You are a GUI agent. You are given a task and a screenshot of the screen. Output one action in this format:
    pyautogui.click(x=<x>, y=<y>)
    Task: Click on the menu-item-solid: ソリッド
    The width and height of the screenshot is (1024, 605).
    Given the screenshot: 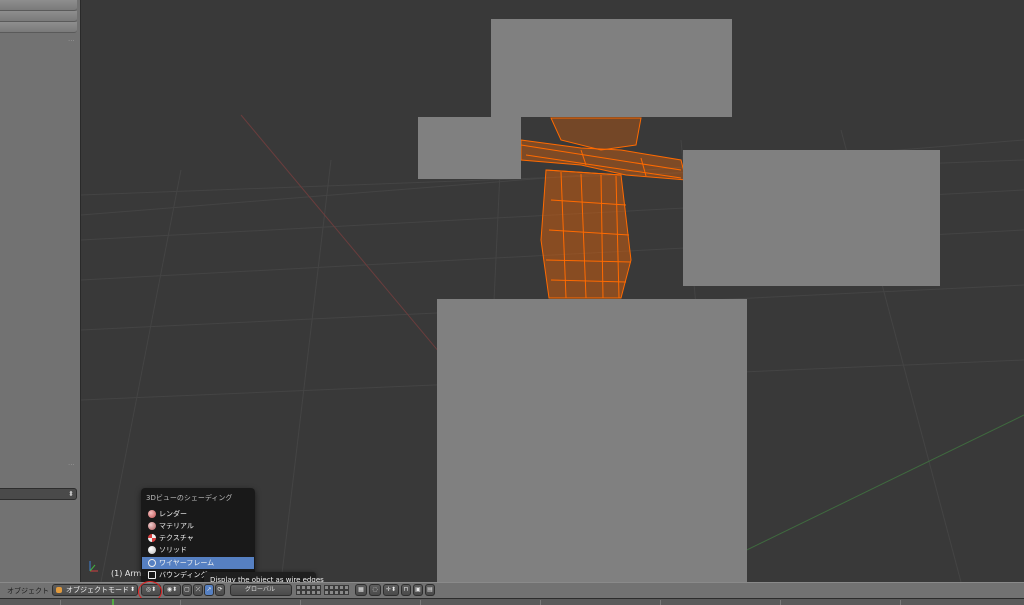 What is the action you would take?
    pyautogui.click(x=198, y=550)
    